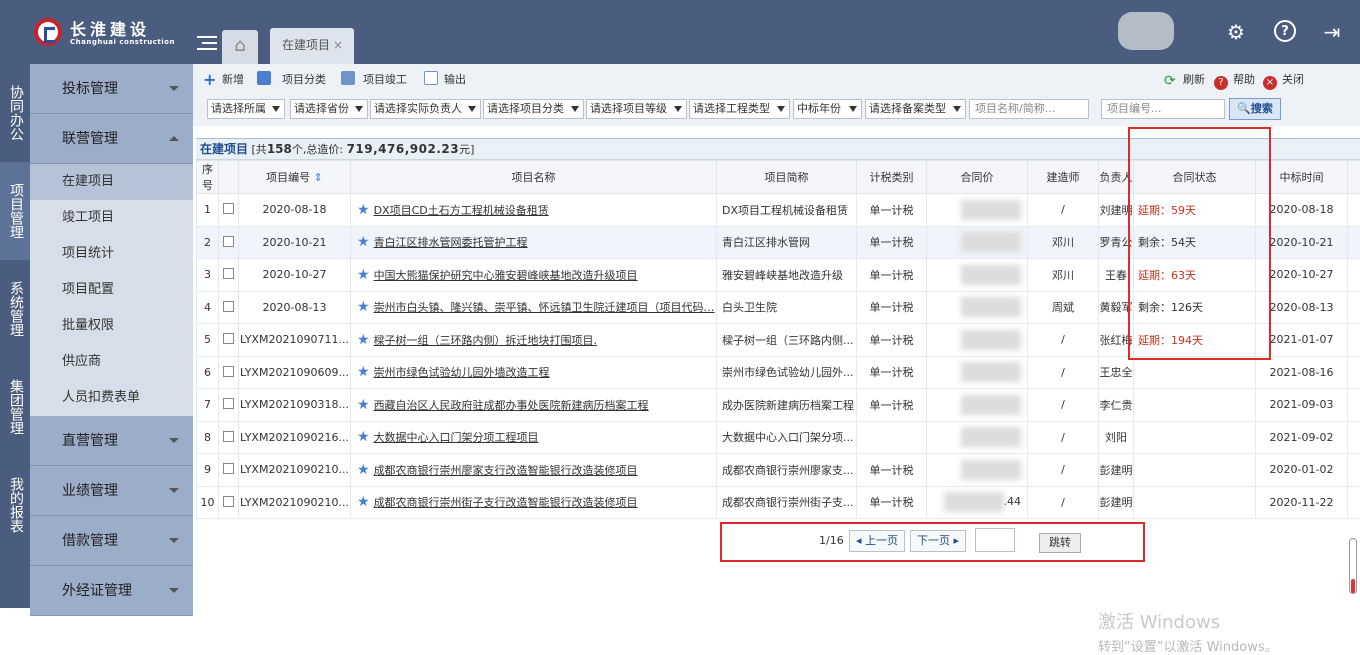 This screenshot has height=655, width=1360. I want to click on sidebar-item-batch-permission: 批量权限, so click(111, 326).